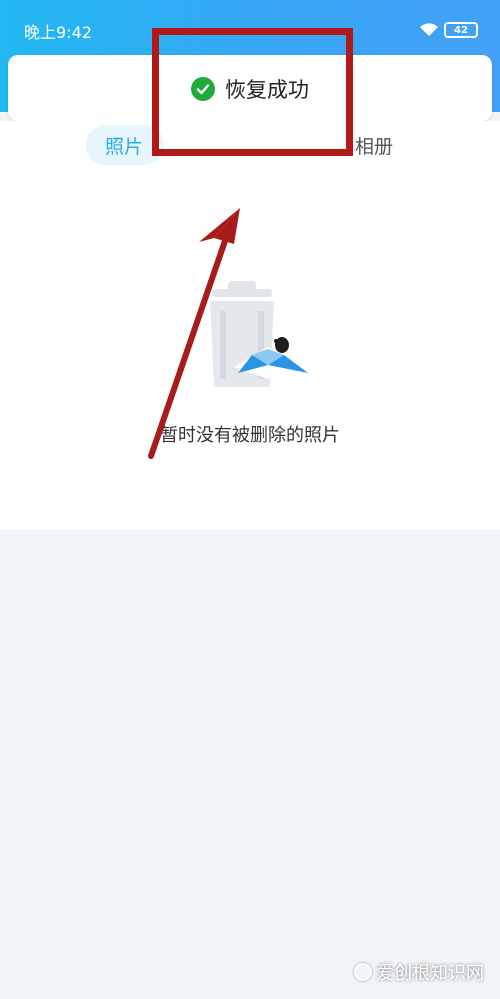 Image resolution: width=500 pixels, height=999 pixels. Describe the element at coordinates (124, 146) in the screenshot. I see `tab-photos-label: 照片` at that location.